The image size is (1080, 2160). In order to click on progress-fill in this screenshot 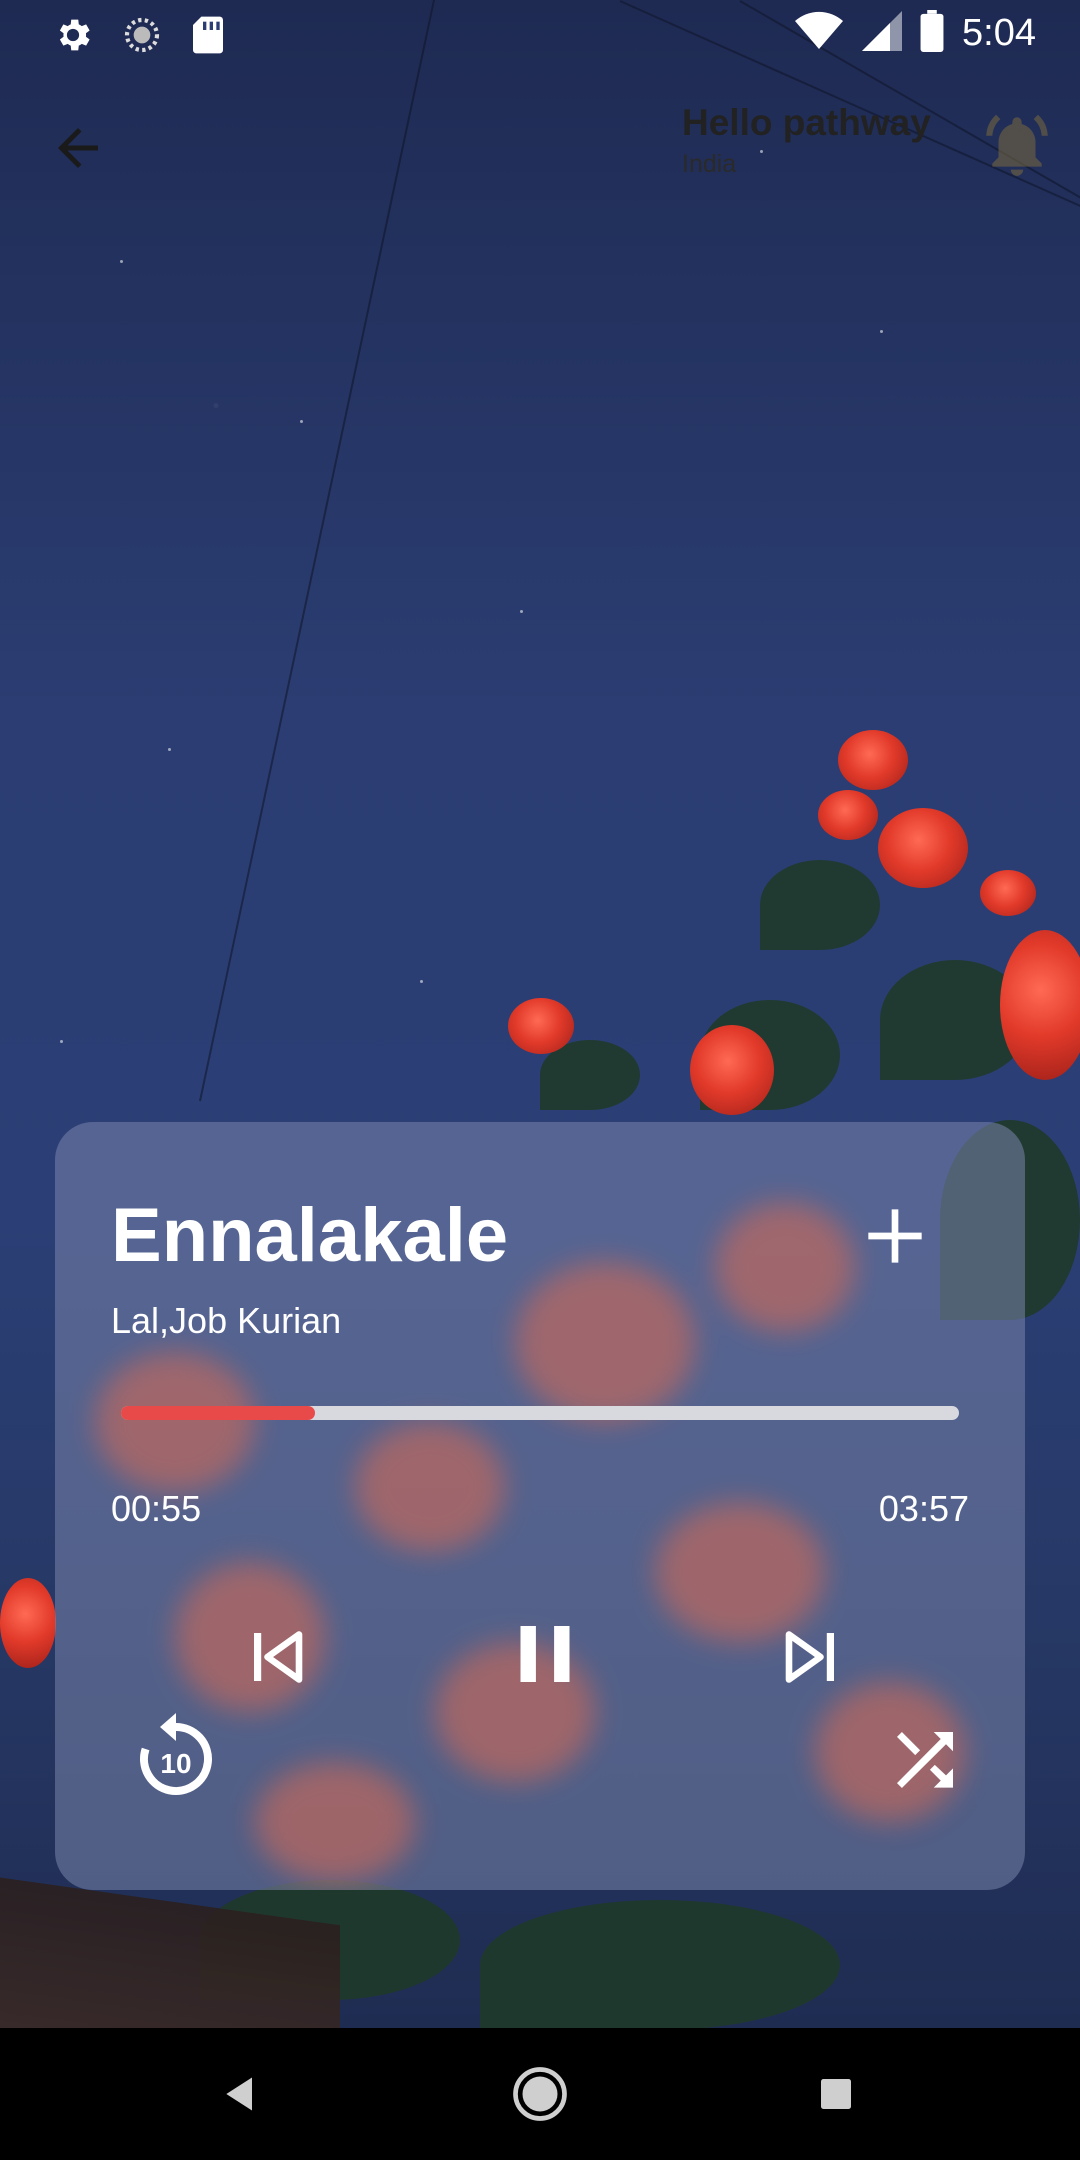, I will do `click(218, 1413)`.